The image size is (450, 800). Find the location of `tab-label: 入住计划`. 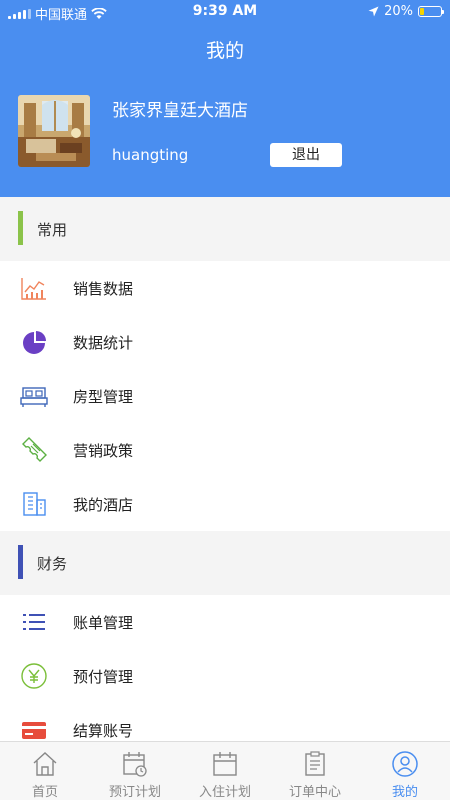

tab-label: 入住计划 is located at coordinates (224, 792).